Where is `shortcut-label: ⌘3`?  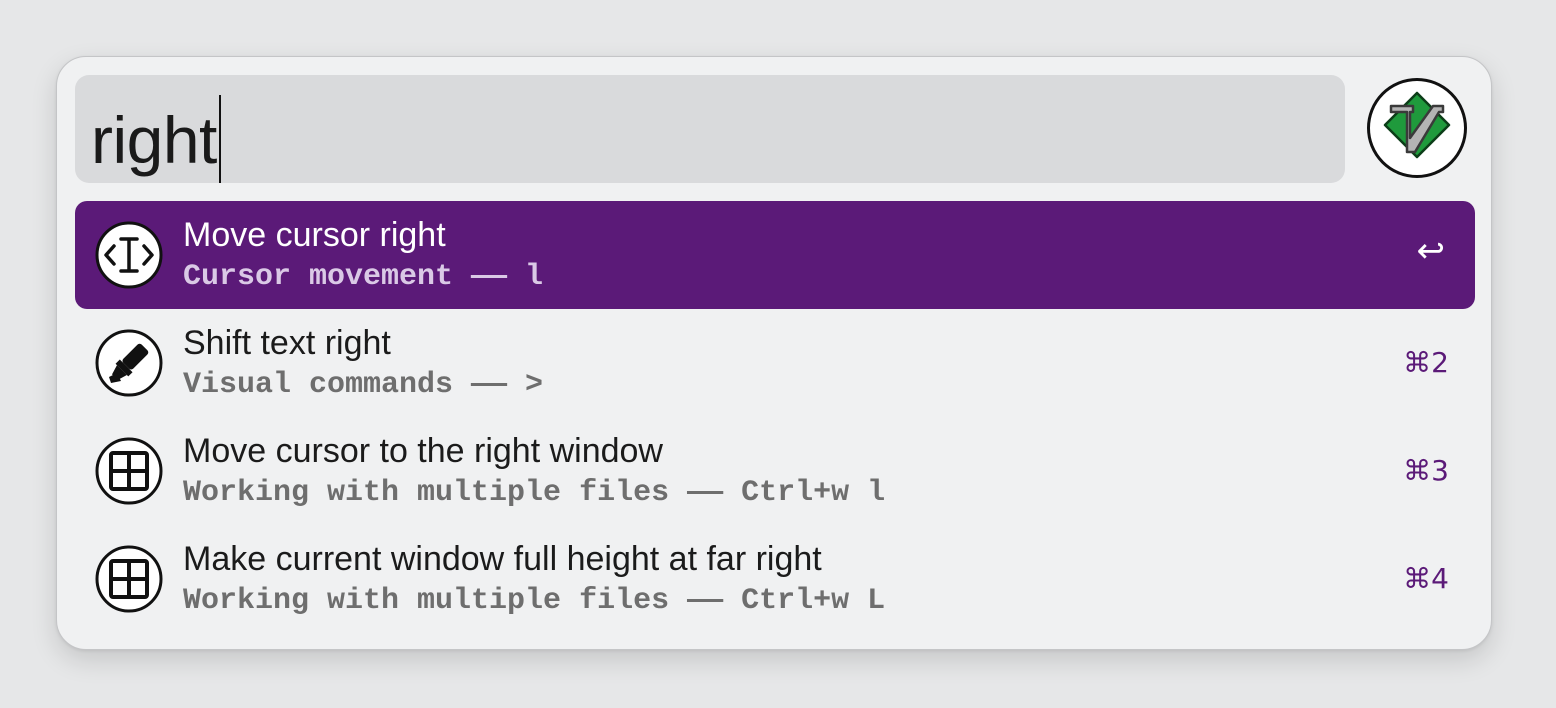
shortcut-label: ⌘3 is located at coordinates (1426, 470).